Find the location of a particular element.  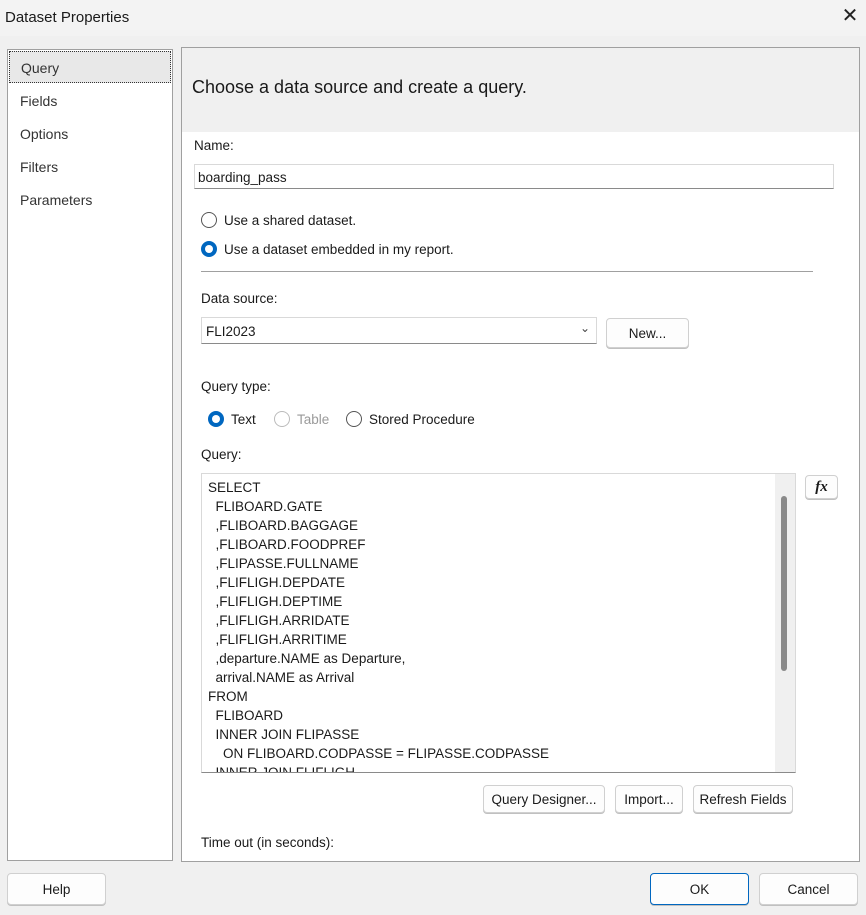

scrollbar-thumb is located at coordinates (784, 583).